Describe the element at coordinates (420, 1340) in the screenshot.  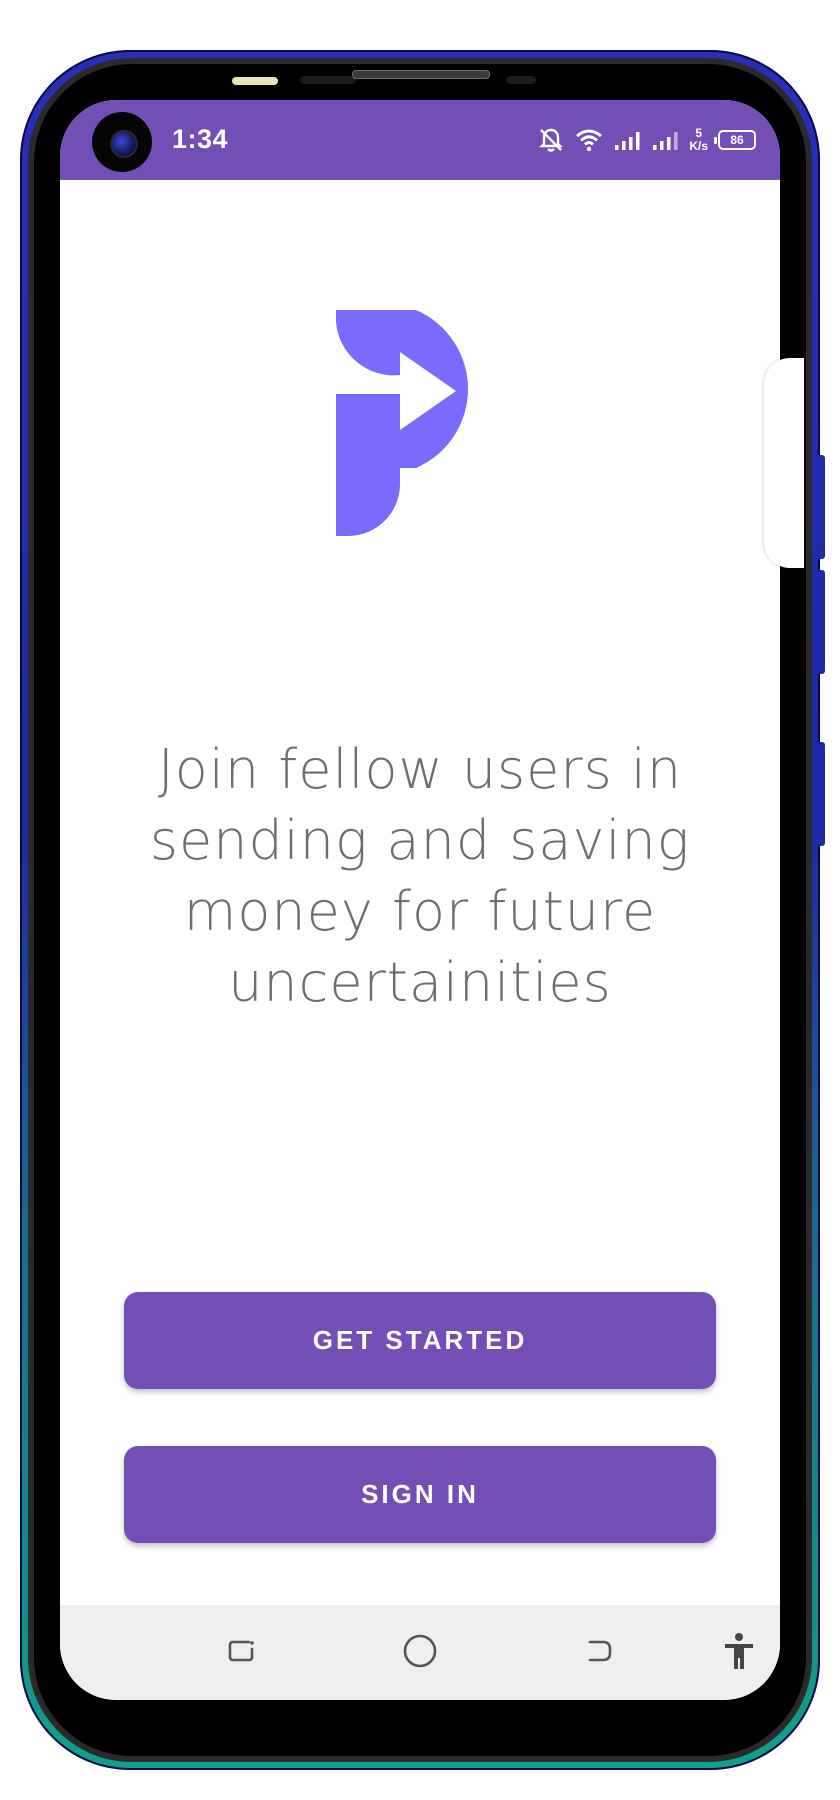
I see `get-started-button: GET STARTED` at that location.